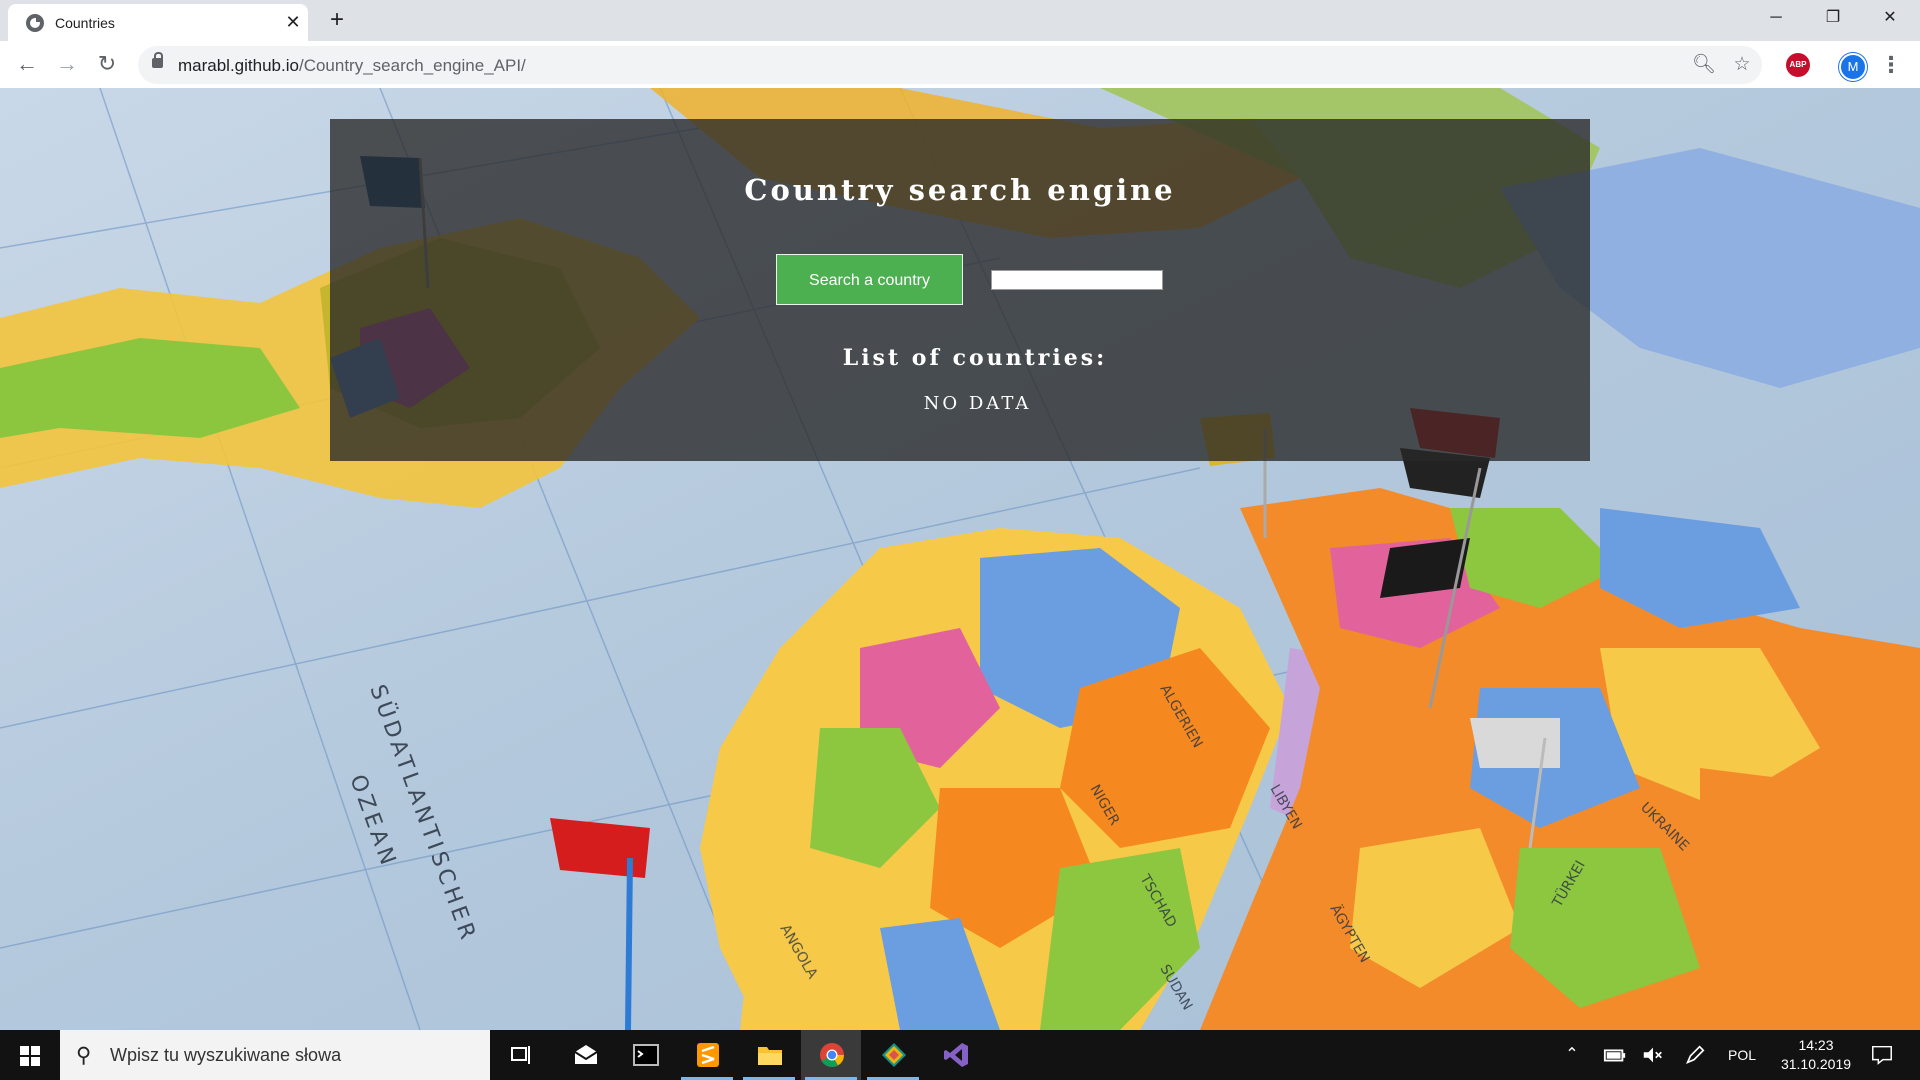 The image size is (1920, 1080). I want to click on taskbar-sublime-text, so click(707, 1055).